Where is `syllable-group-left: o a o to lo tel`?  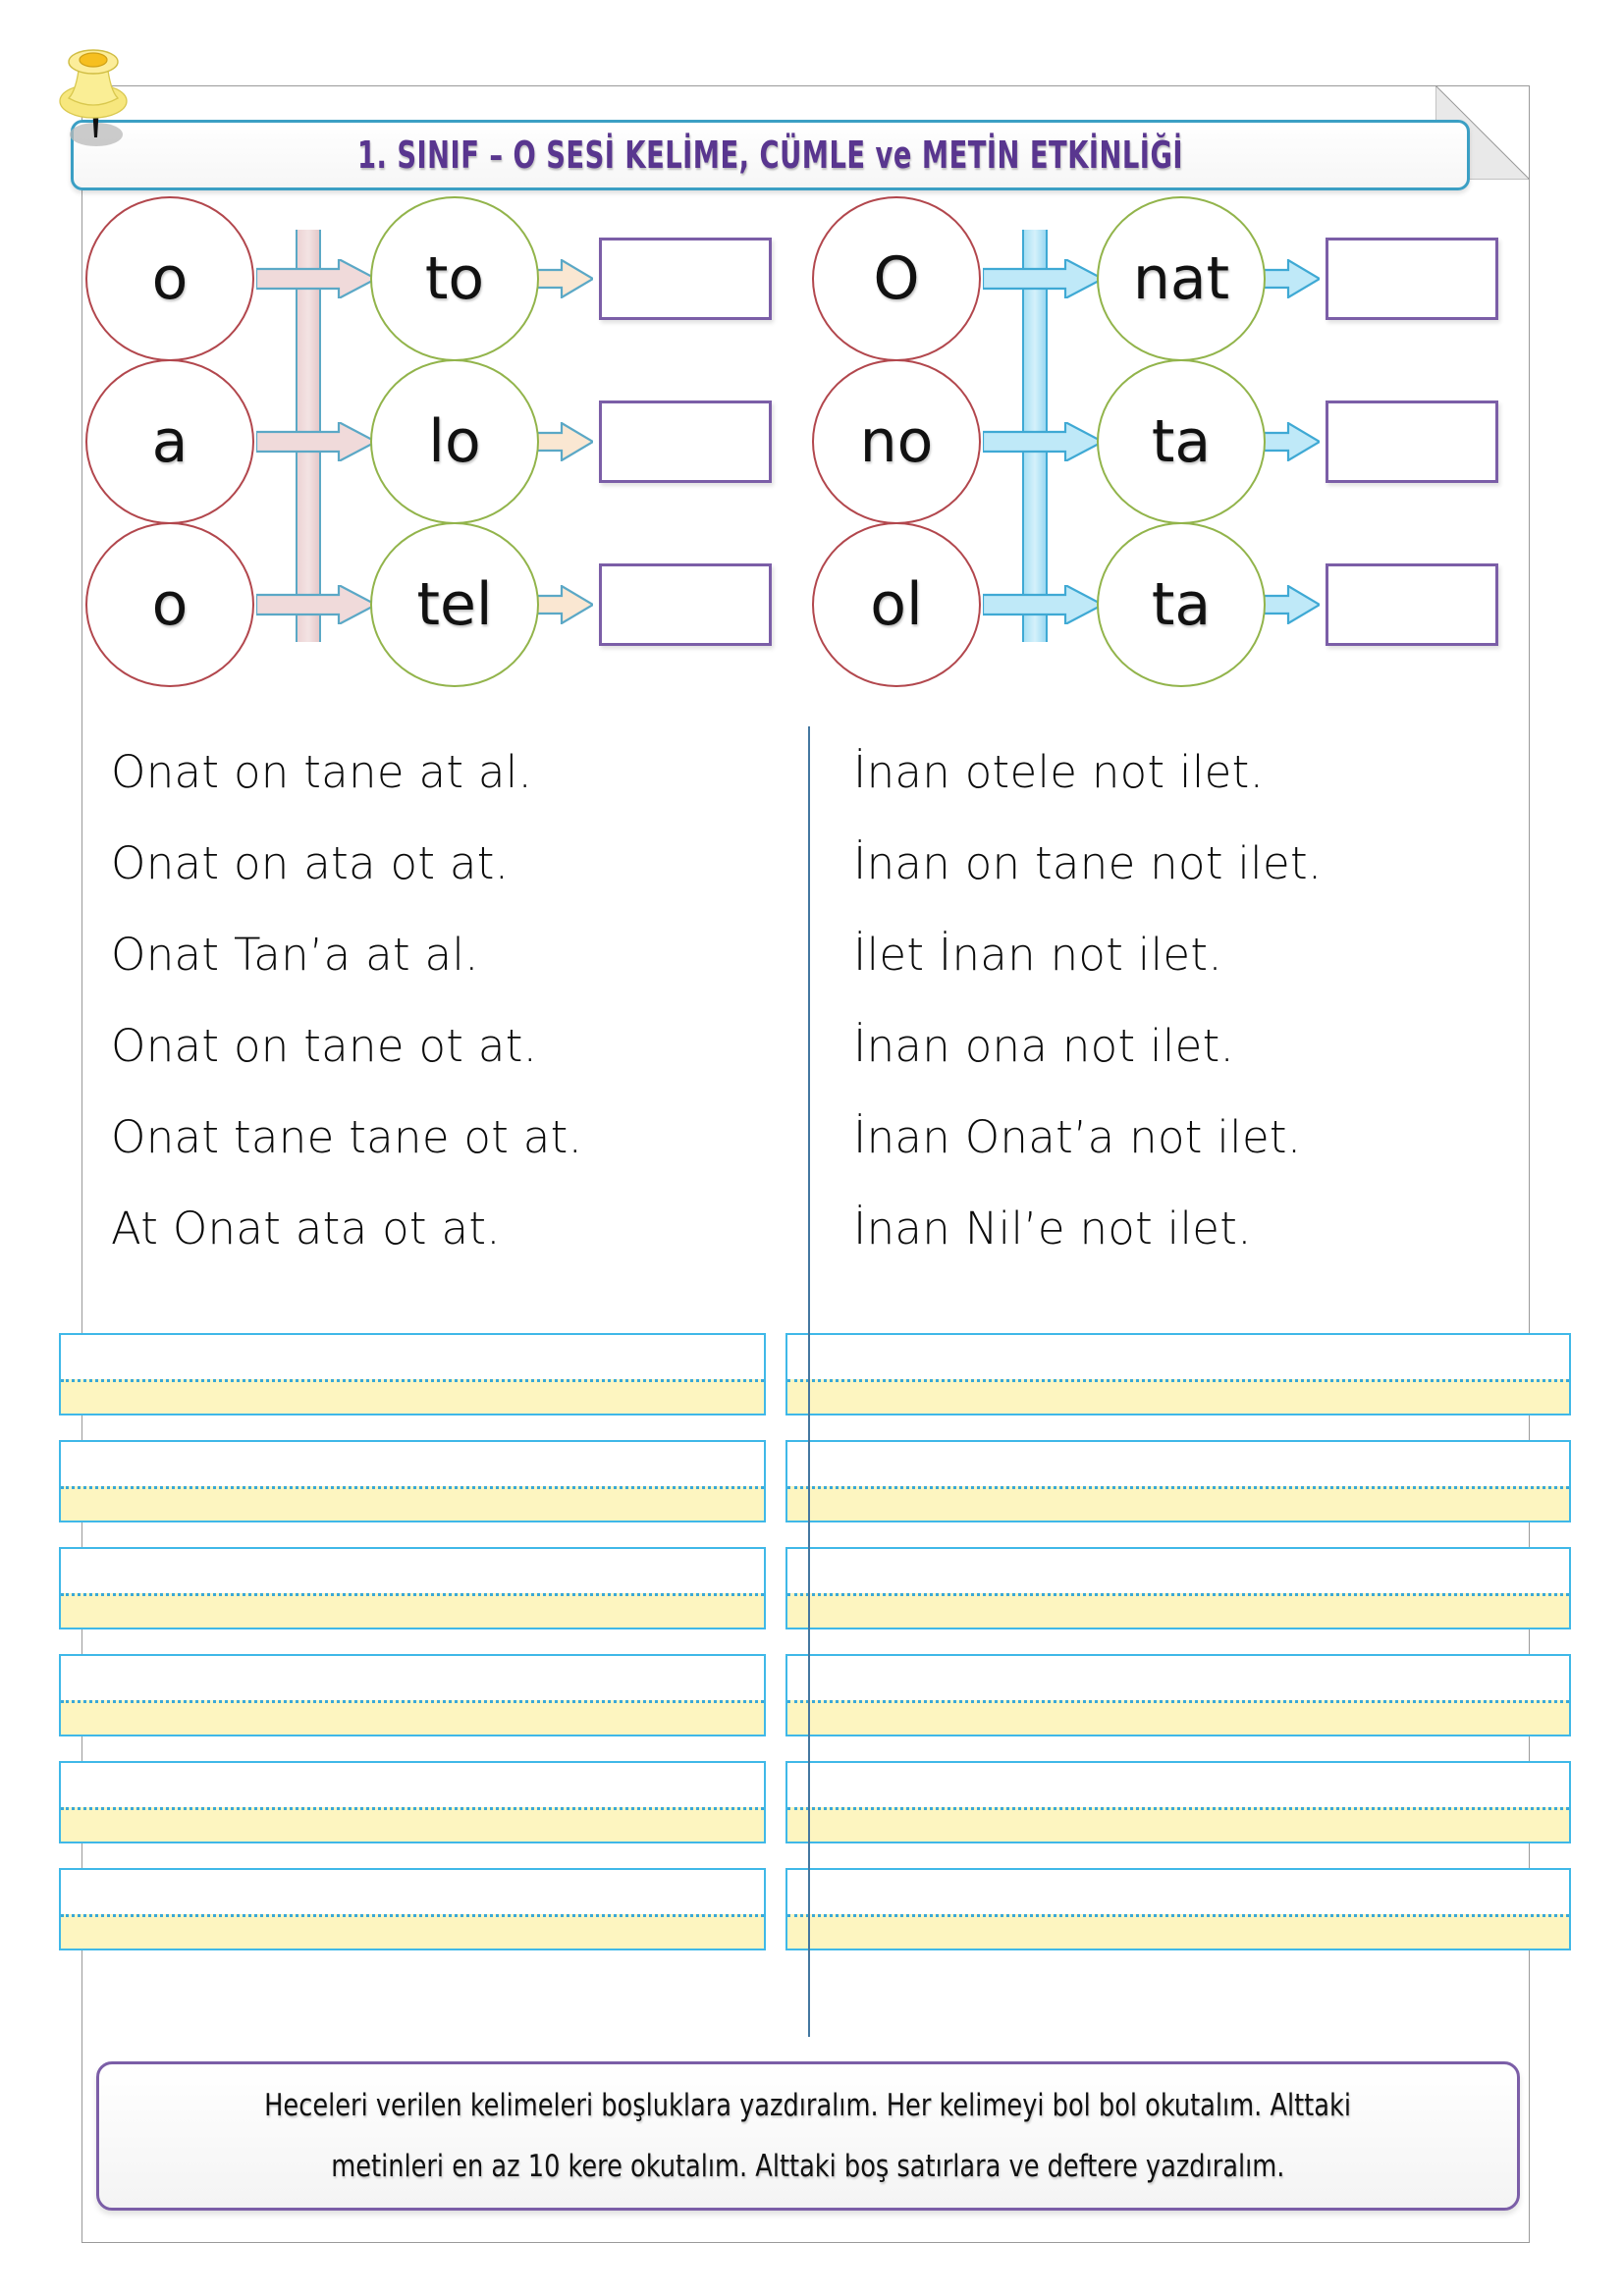
syllable-group-left: o a o to lo tel is located at coordinates (444, 446).